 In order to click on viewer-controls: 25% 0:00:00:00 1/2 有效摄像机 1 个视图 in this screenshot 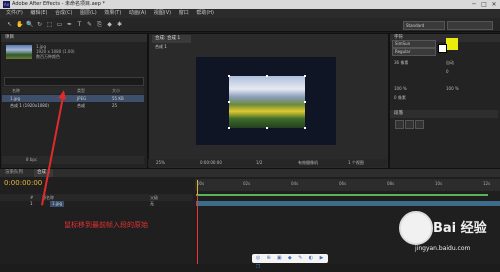, I will do `click(267, 163)`.